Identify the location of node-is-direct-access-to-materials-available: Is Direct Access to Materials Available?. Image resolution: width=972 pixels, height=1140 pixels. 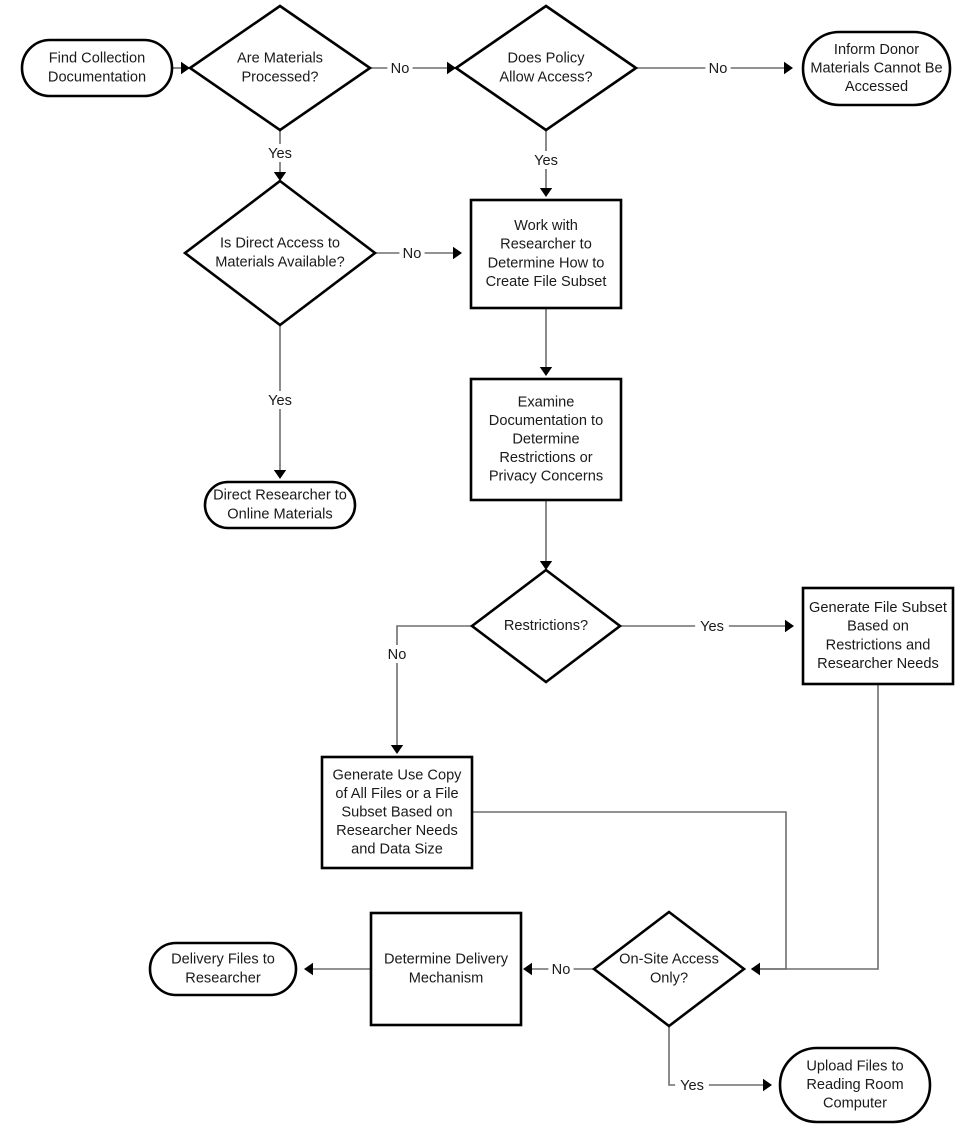
(280, 253).